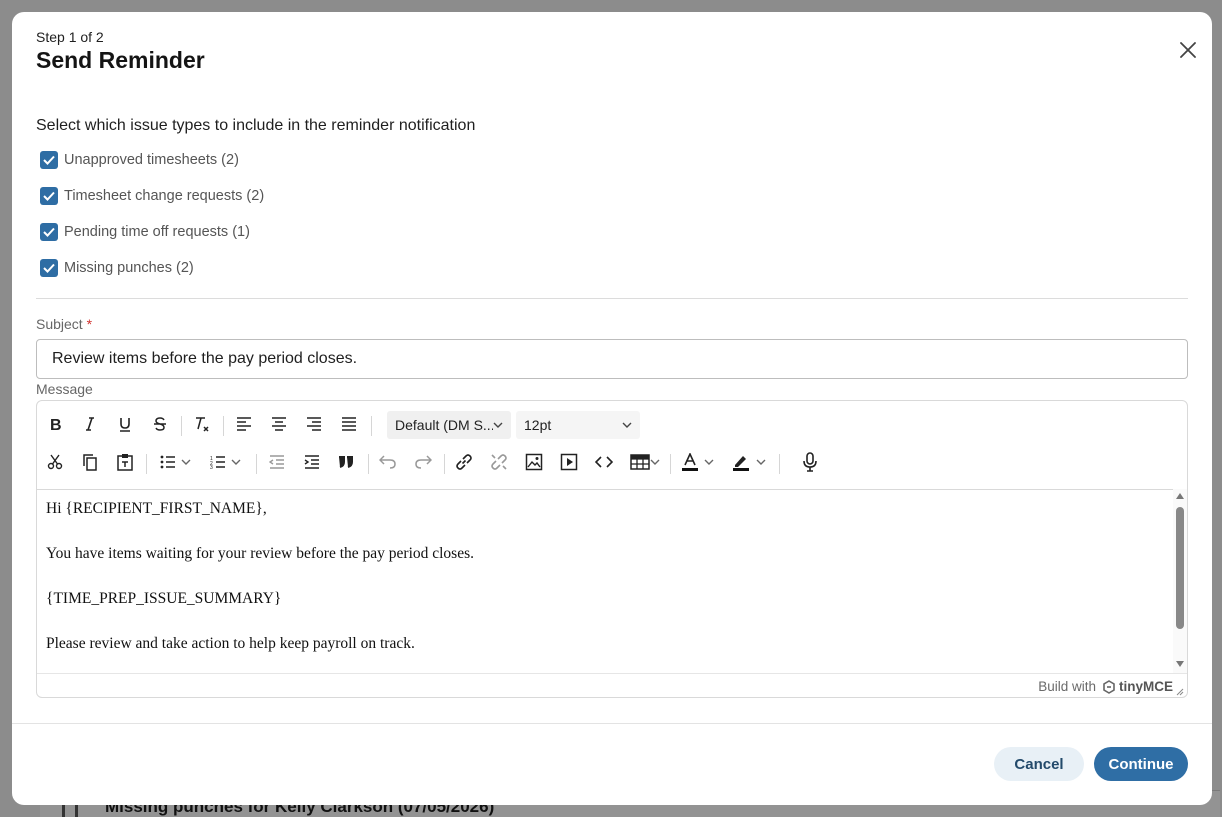  I want to click on close-button, so click(1188, 50).